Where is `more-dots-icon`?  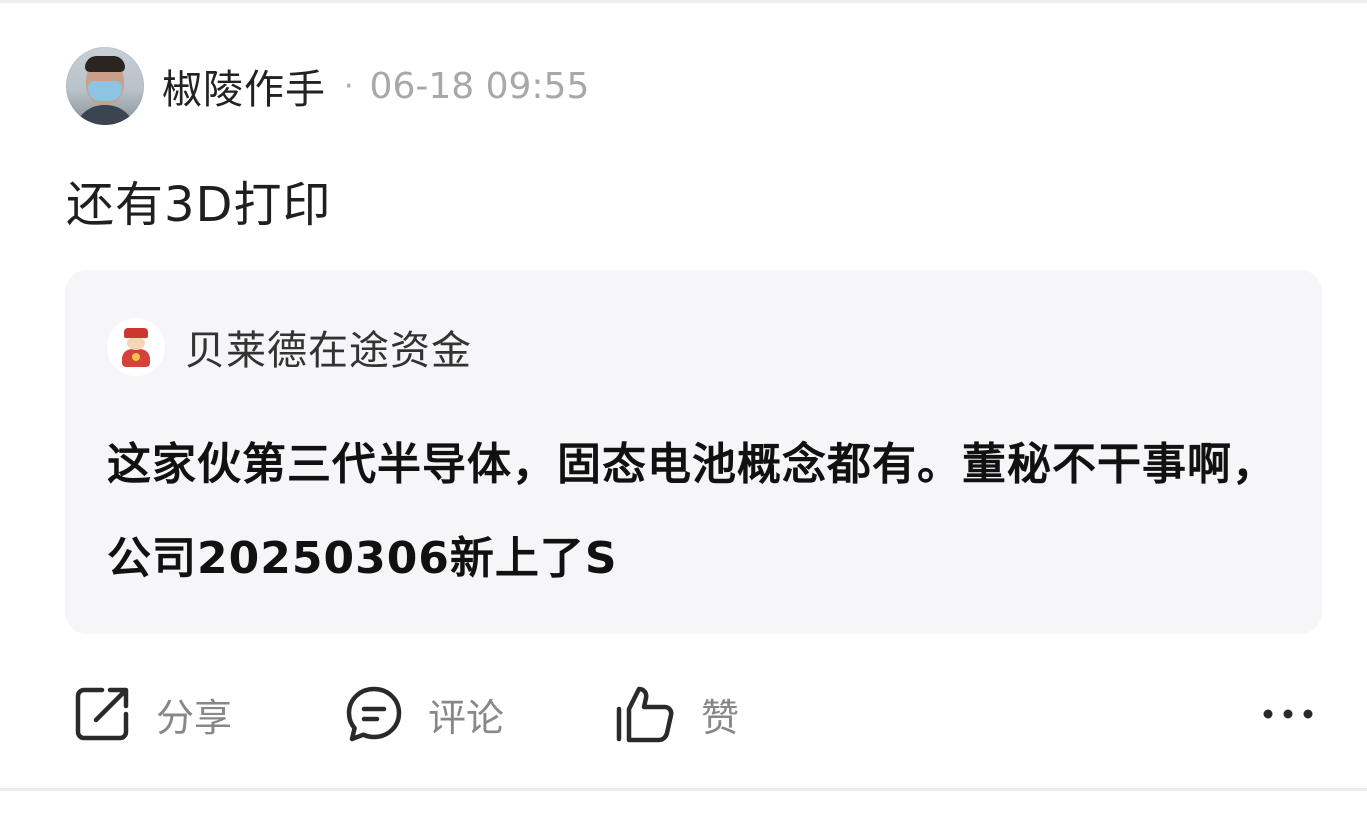 more-dots-icon is located at coordinates (1288, 714).